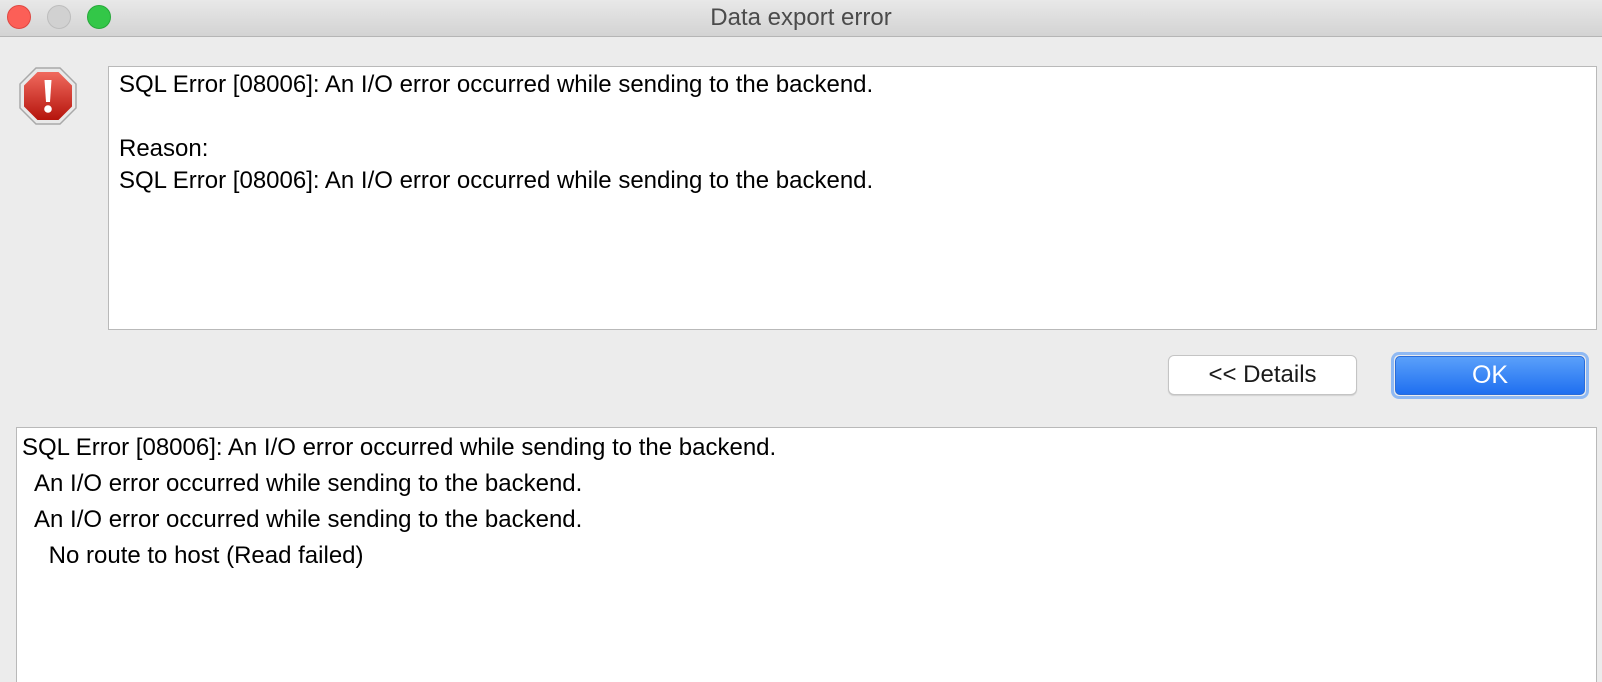 Image resolution: width=1602 pixels, height=682 pixels. Describe the element at coordinates (1262, 375) in the screenshot. I see `details-button: << Details` at that location.